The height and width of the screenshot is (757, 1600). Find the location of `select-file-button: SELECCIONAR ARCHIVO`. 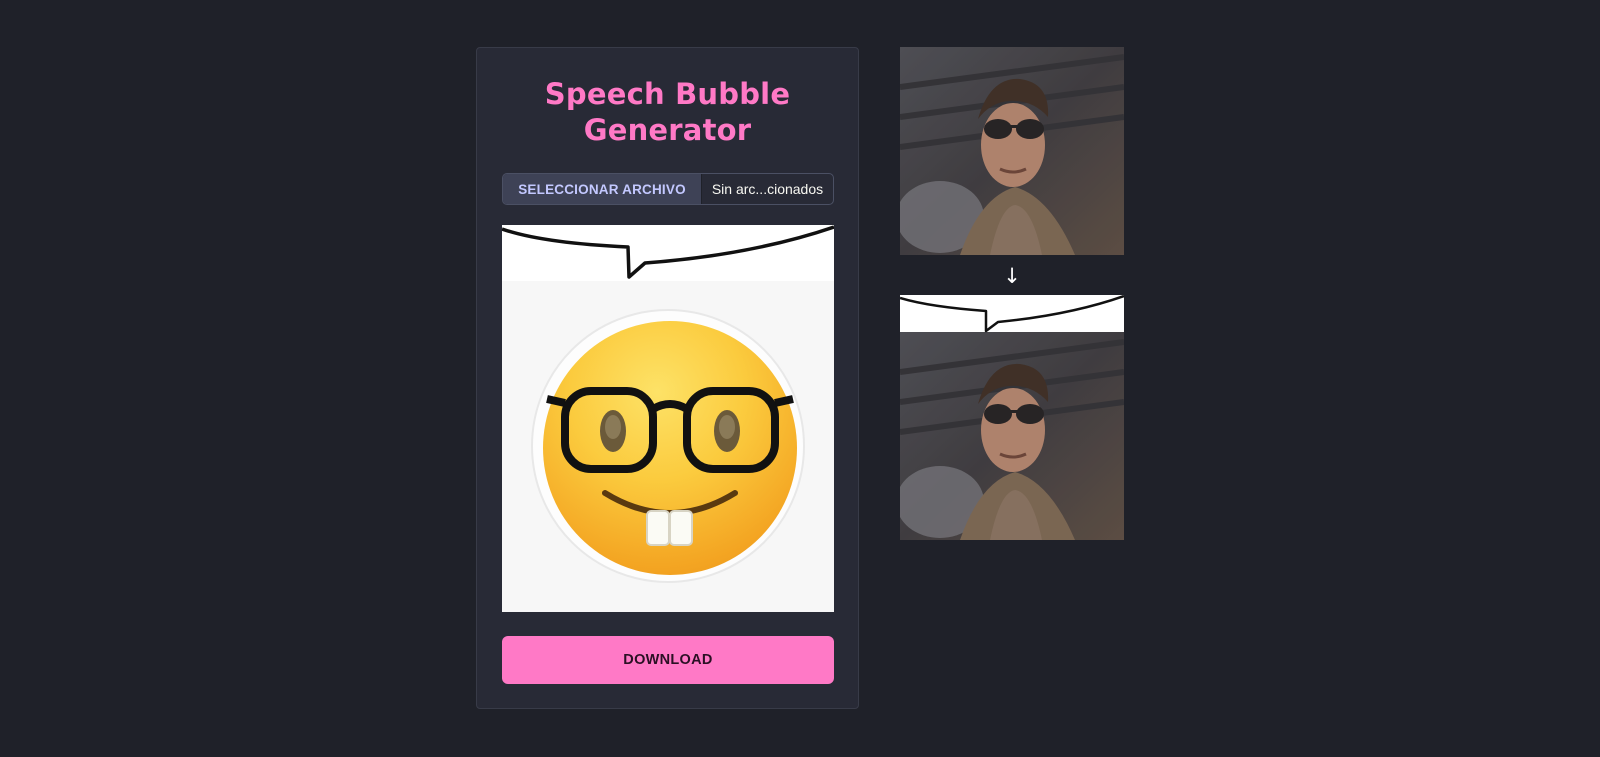

select-file-button: SELECCIONAR ARCHIVO is located at coordinates (602, 189).